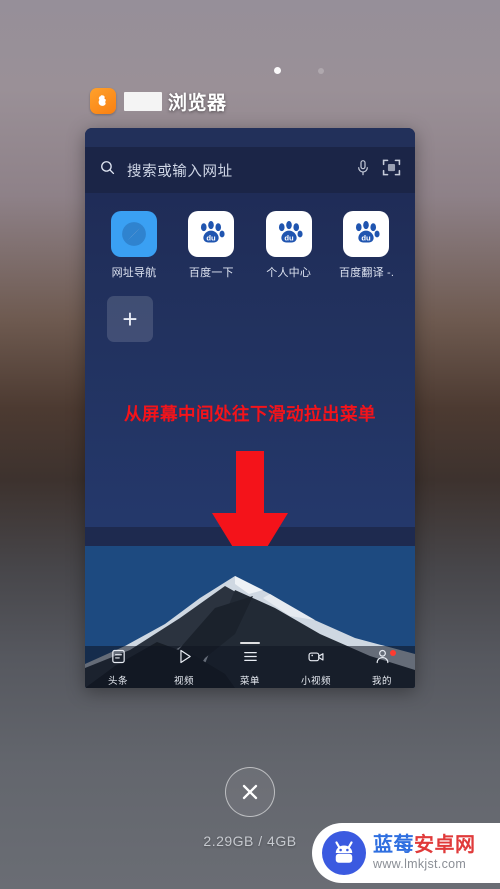  Describe the element at coordinates (250, 414) in the screenshot. I see `swipe-hint-text: 从屏幕中间处往下滑动拉出菜单` at that location.